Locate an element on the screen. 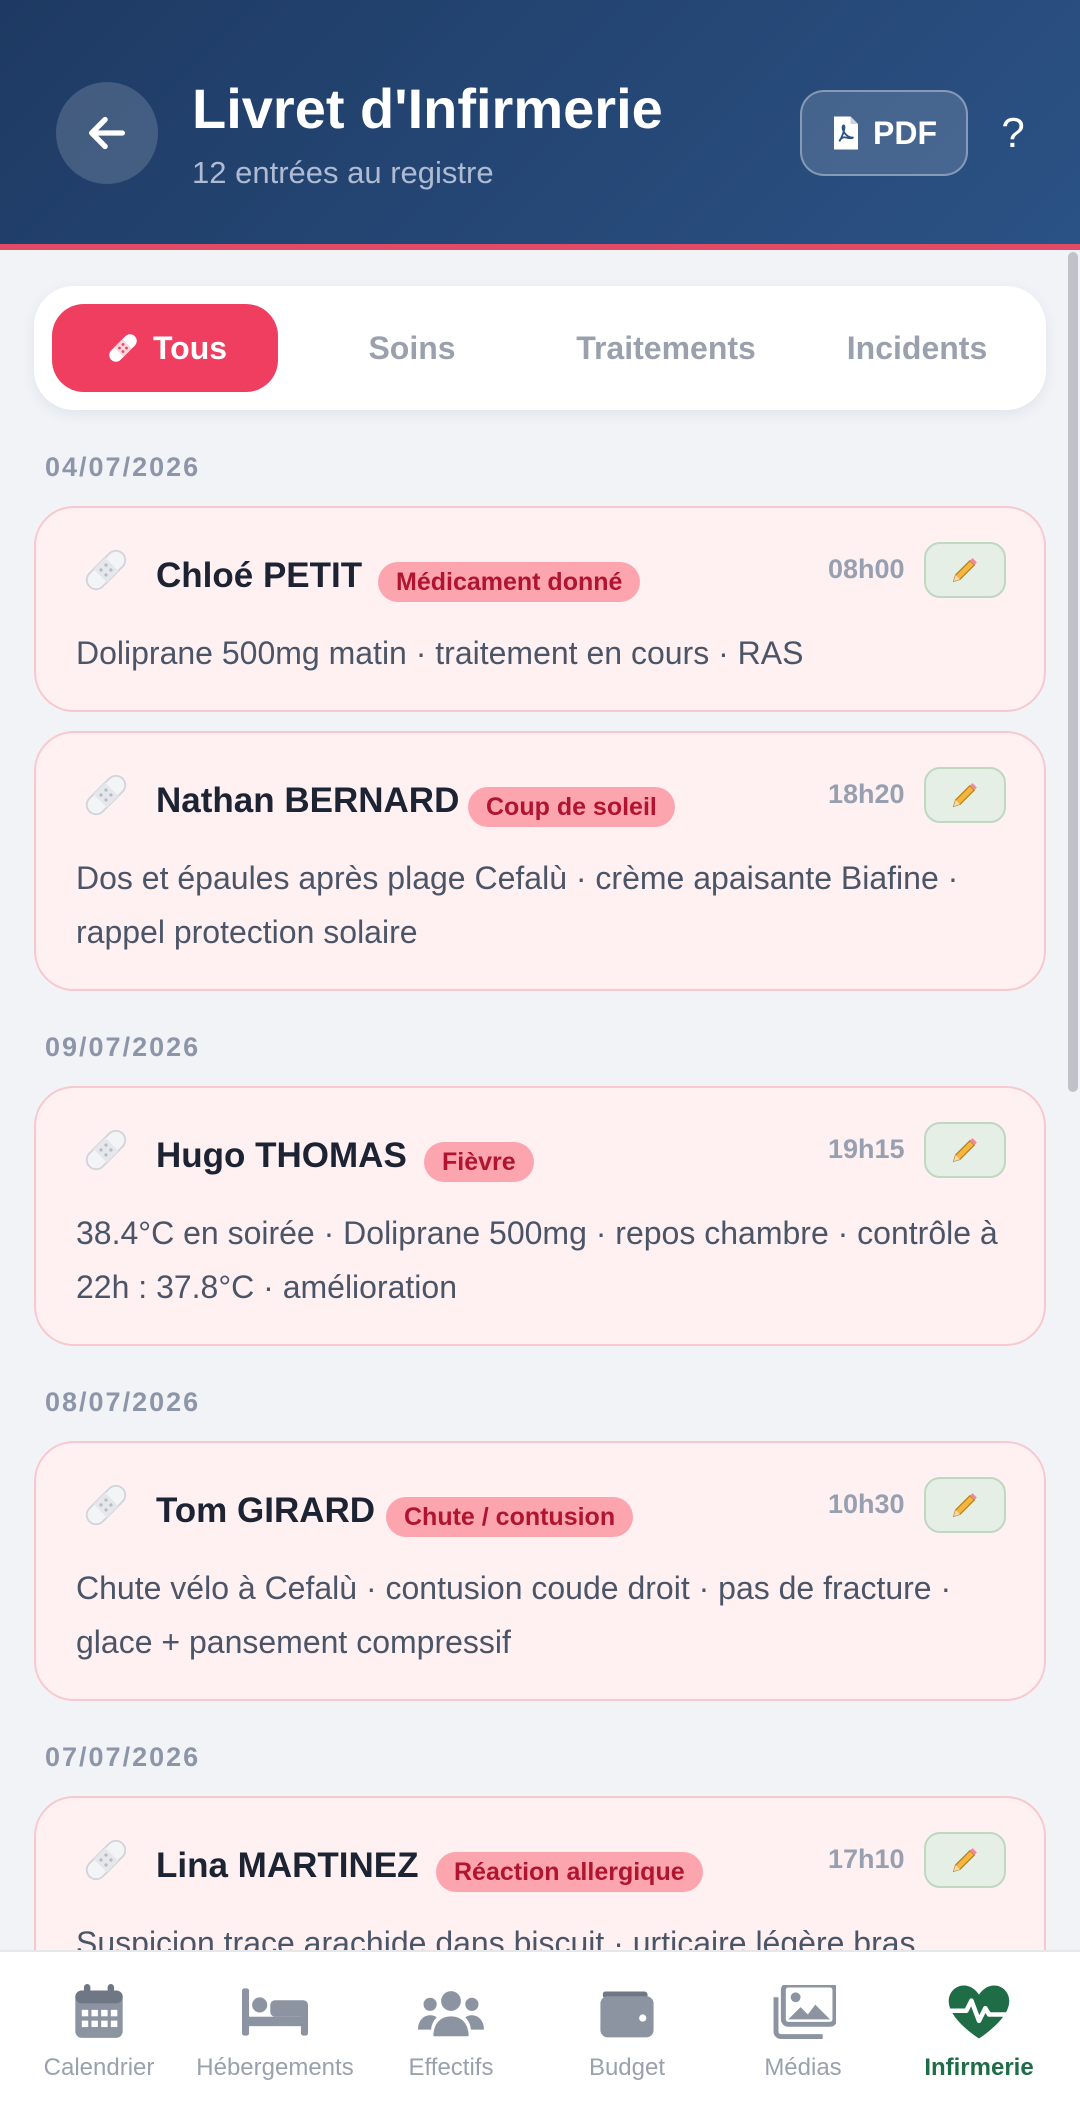 The image size is (1080, 2113). entry-type-badge: Réaction allergique is located at coordinates (569, 1872).